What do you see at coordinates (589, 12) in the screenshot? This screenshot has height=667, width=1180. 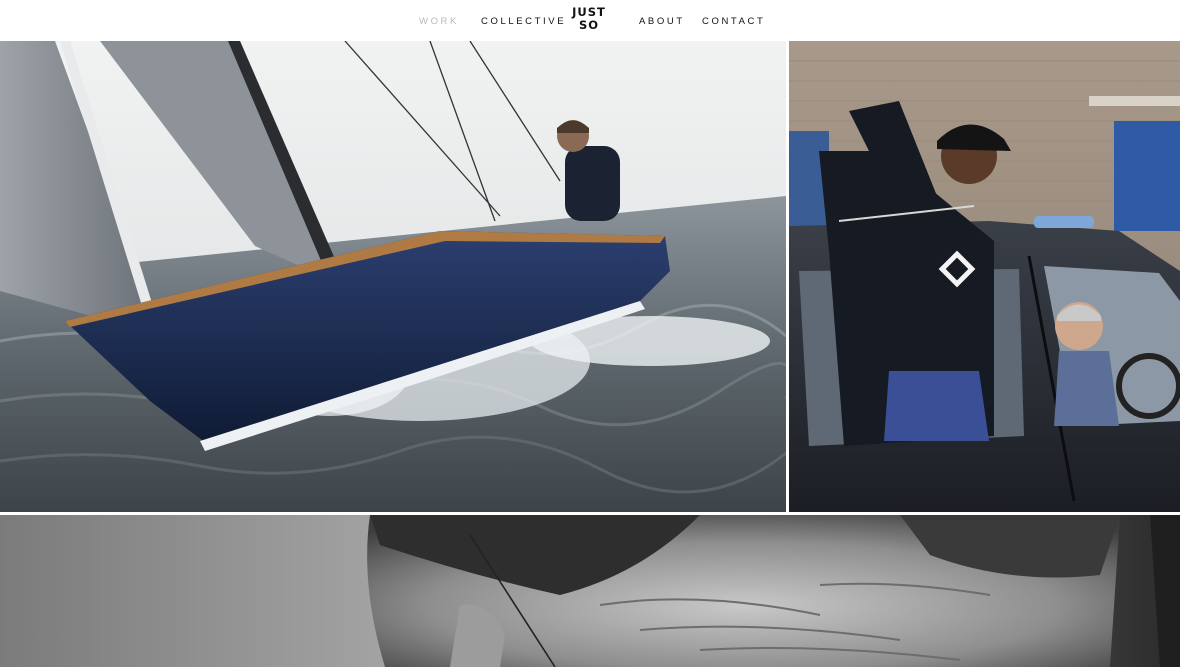 I see `logo-line-1: JUST` at bounding box center [589, 12].